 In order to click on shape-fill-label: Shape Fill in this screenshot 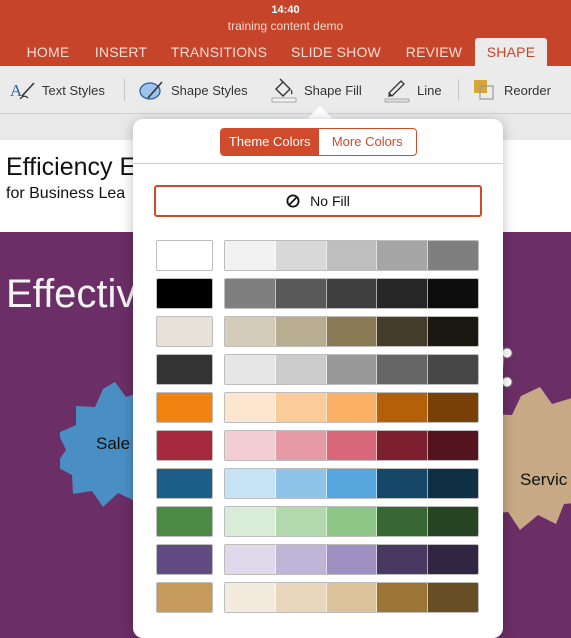, I will do `click(333, 90)`.